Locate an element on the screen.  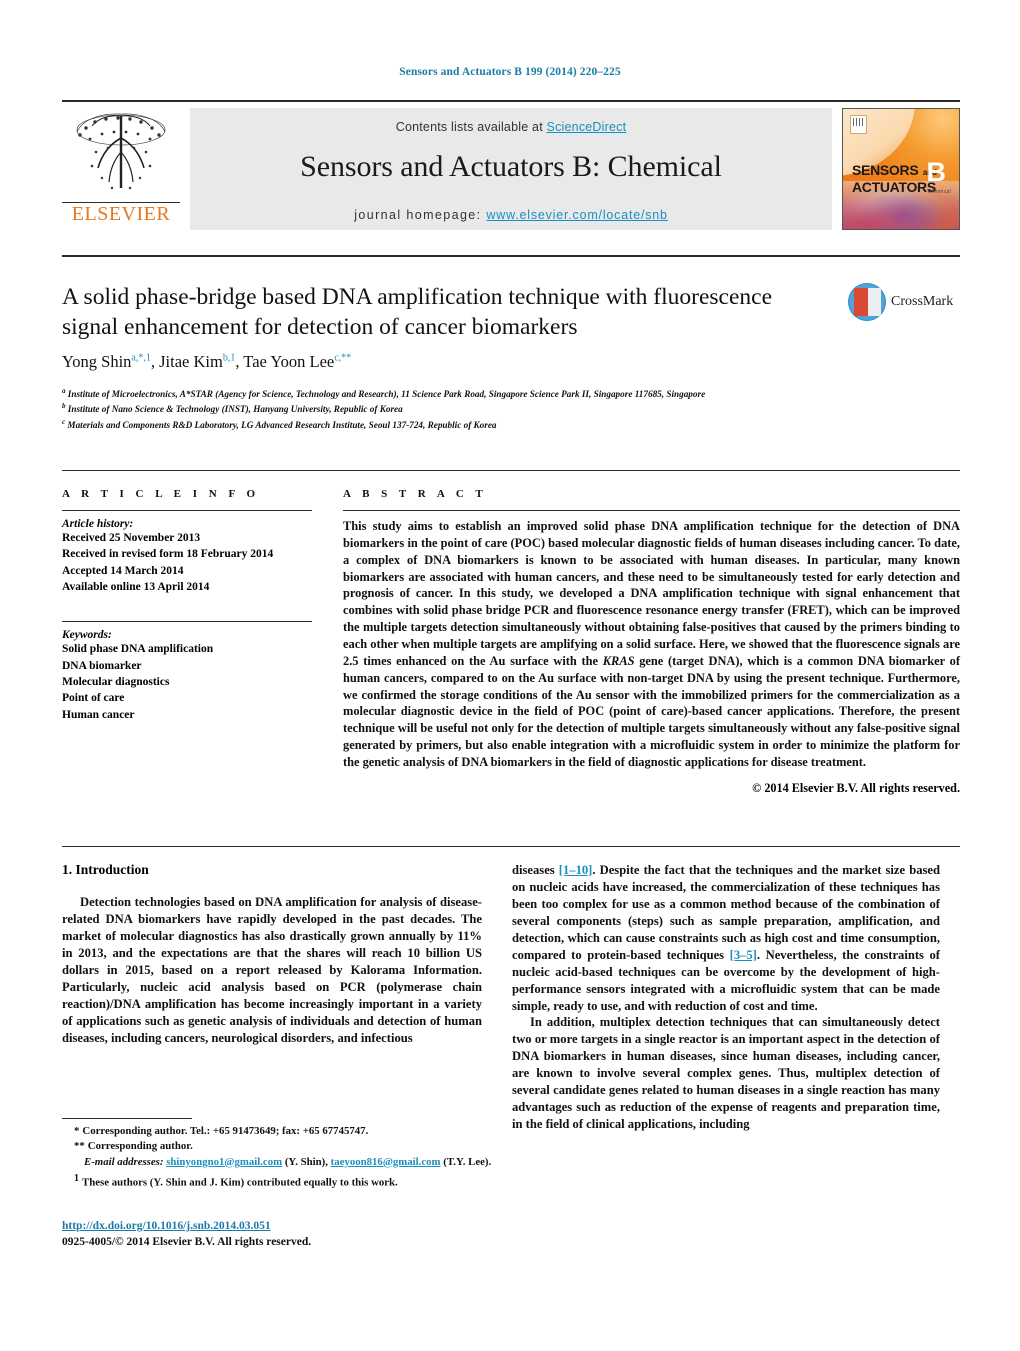
list-item: Accepted 14 March 2014 is located at coordinates (123, 570).